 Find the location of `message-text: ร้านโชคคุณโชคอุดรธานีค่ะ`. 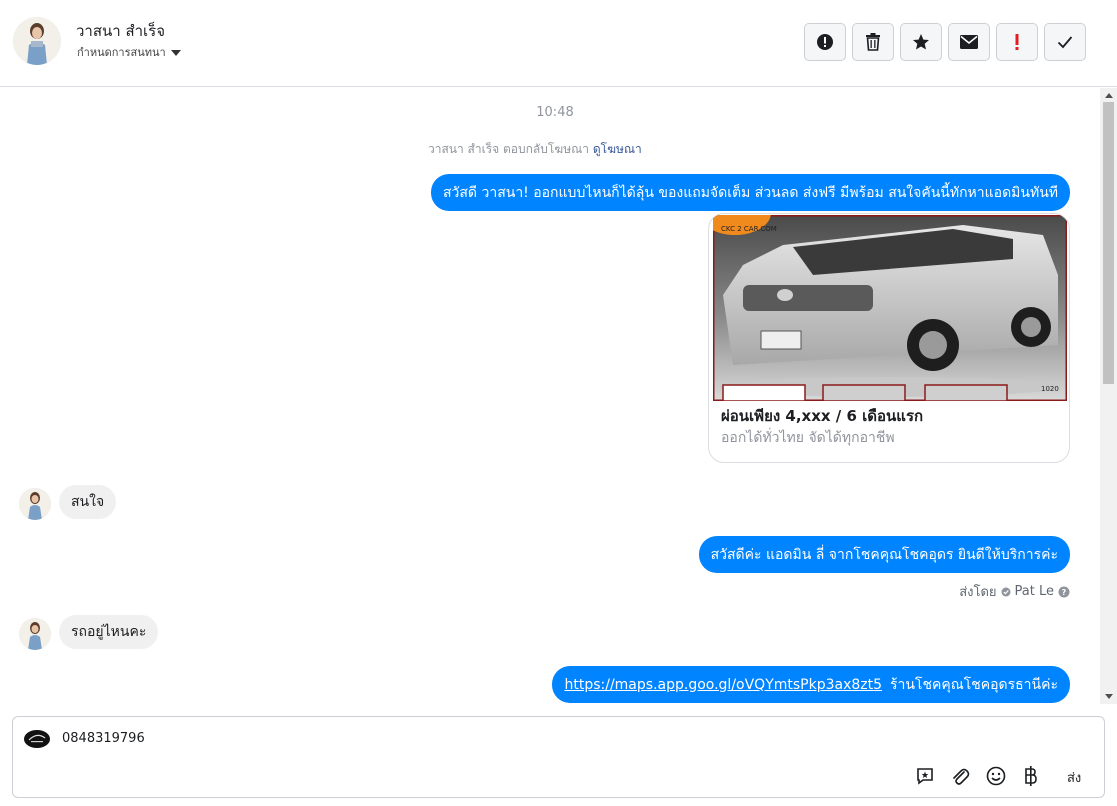

message-text: ร้านโชคคุณโชคอุดรธานีค่ะ is located at coordinates (974, 684).